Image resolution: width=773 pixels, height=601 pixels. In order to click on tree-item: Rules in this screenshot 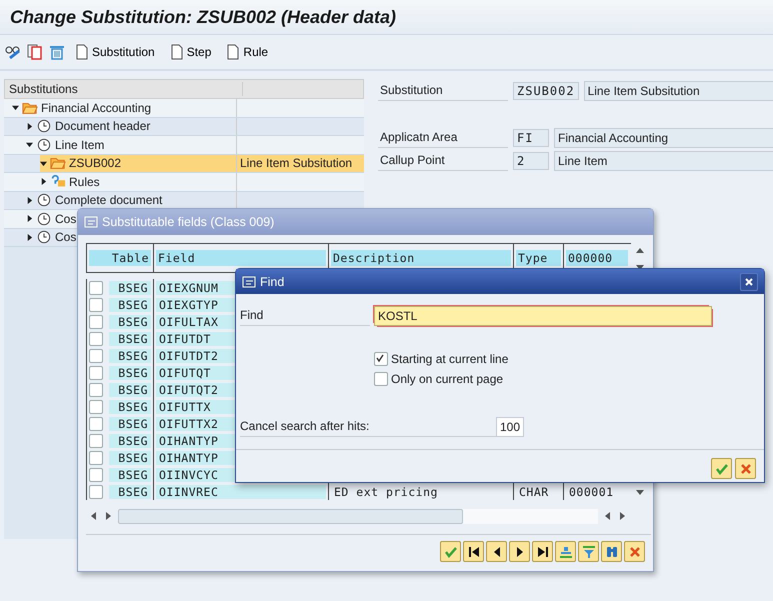, I will do `click(72, 181)`.